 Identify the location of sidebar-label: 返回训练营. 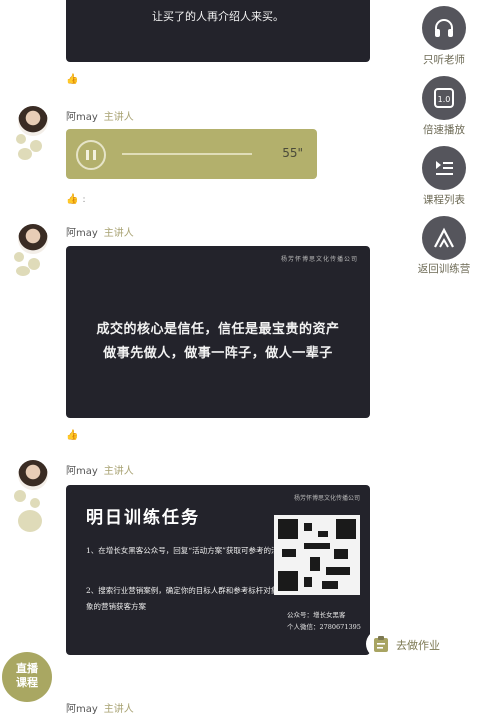
(443, 268).